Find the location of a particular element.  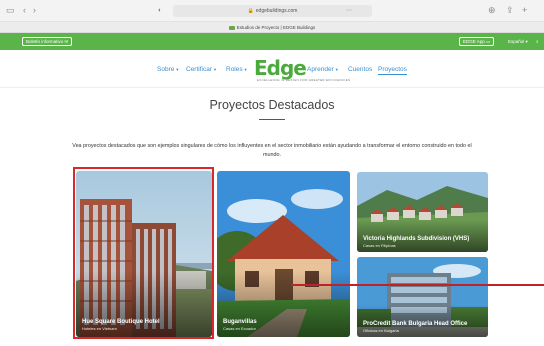

project-subtitle: Casas en Ecuador is located at coordinates (239, 328).